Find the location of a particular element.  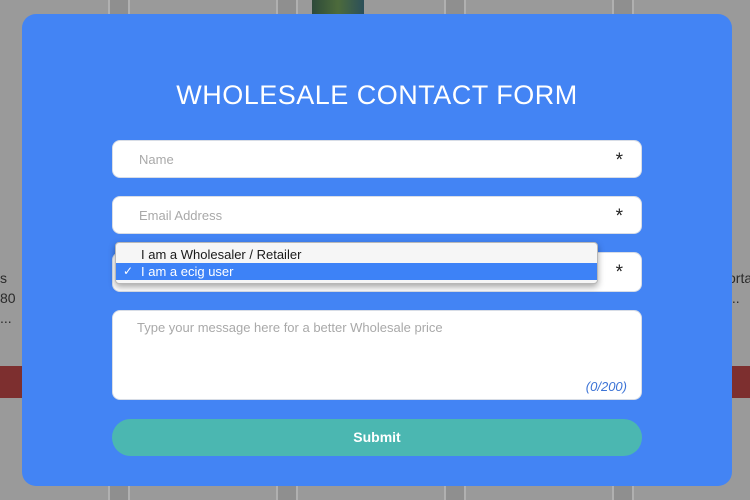

option-label: I am a ecig user is located at coordinates (187, 271).